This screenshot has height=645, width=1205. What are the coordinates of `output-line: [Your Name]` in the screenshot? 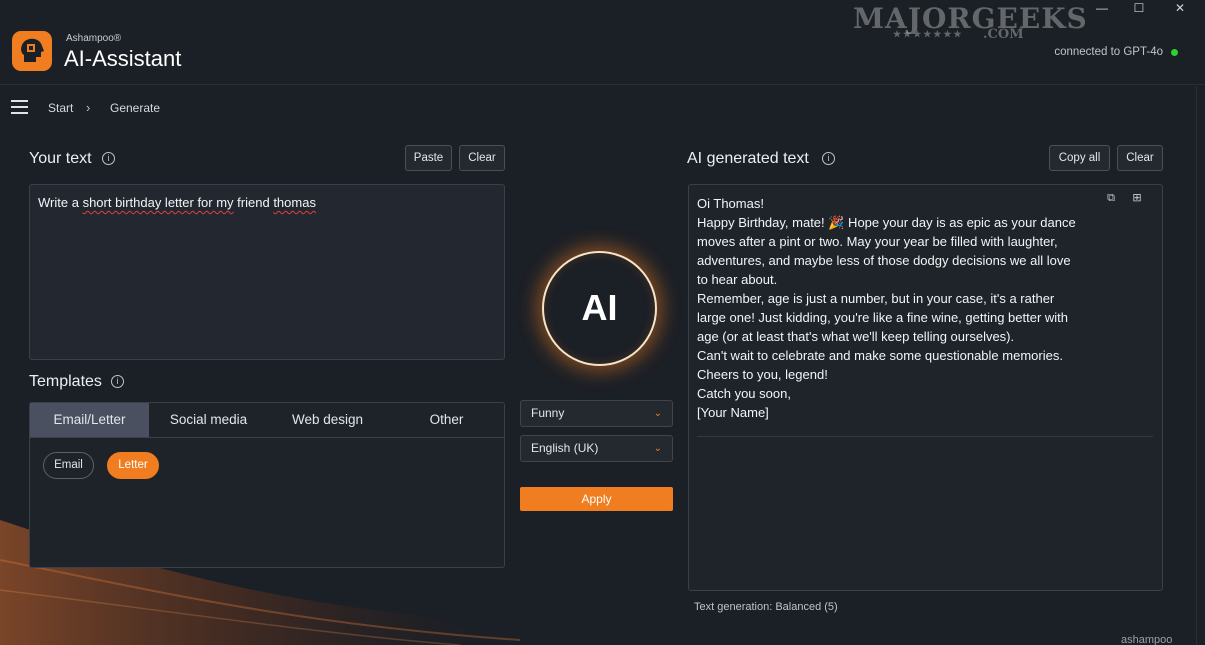 It's located at (733, 412).